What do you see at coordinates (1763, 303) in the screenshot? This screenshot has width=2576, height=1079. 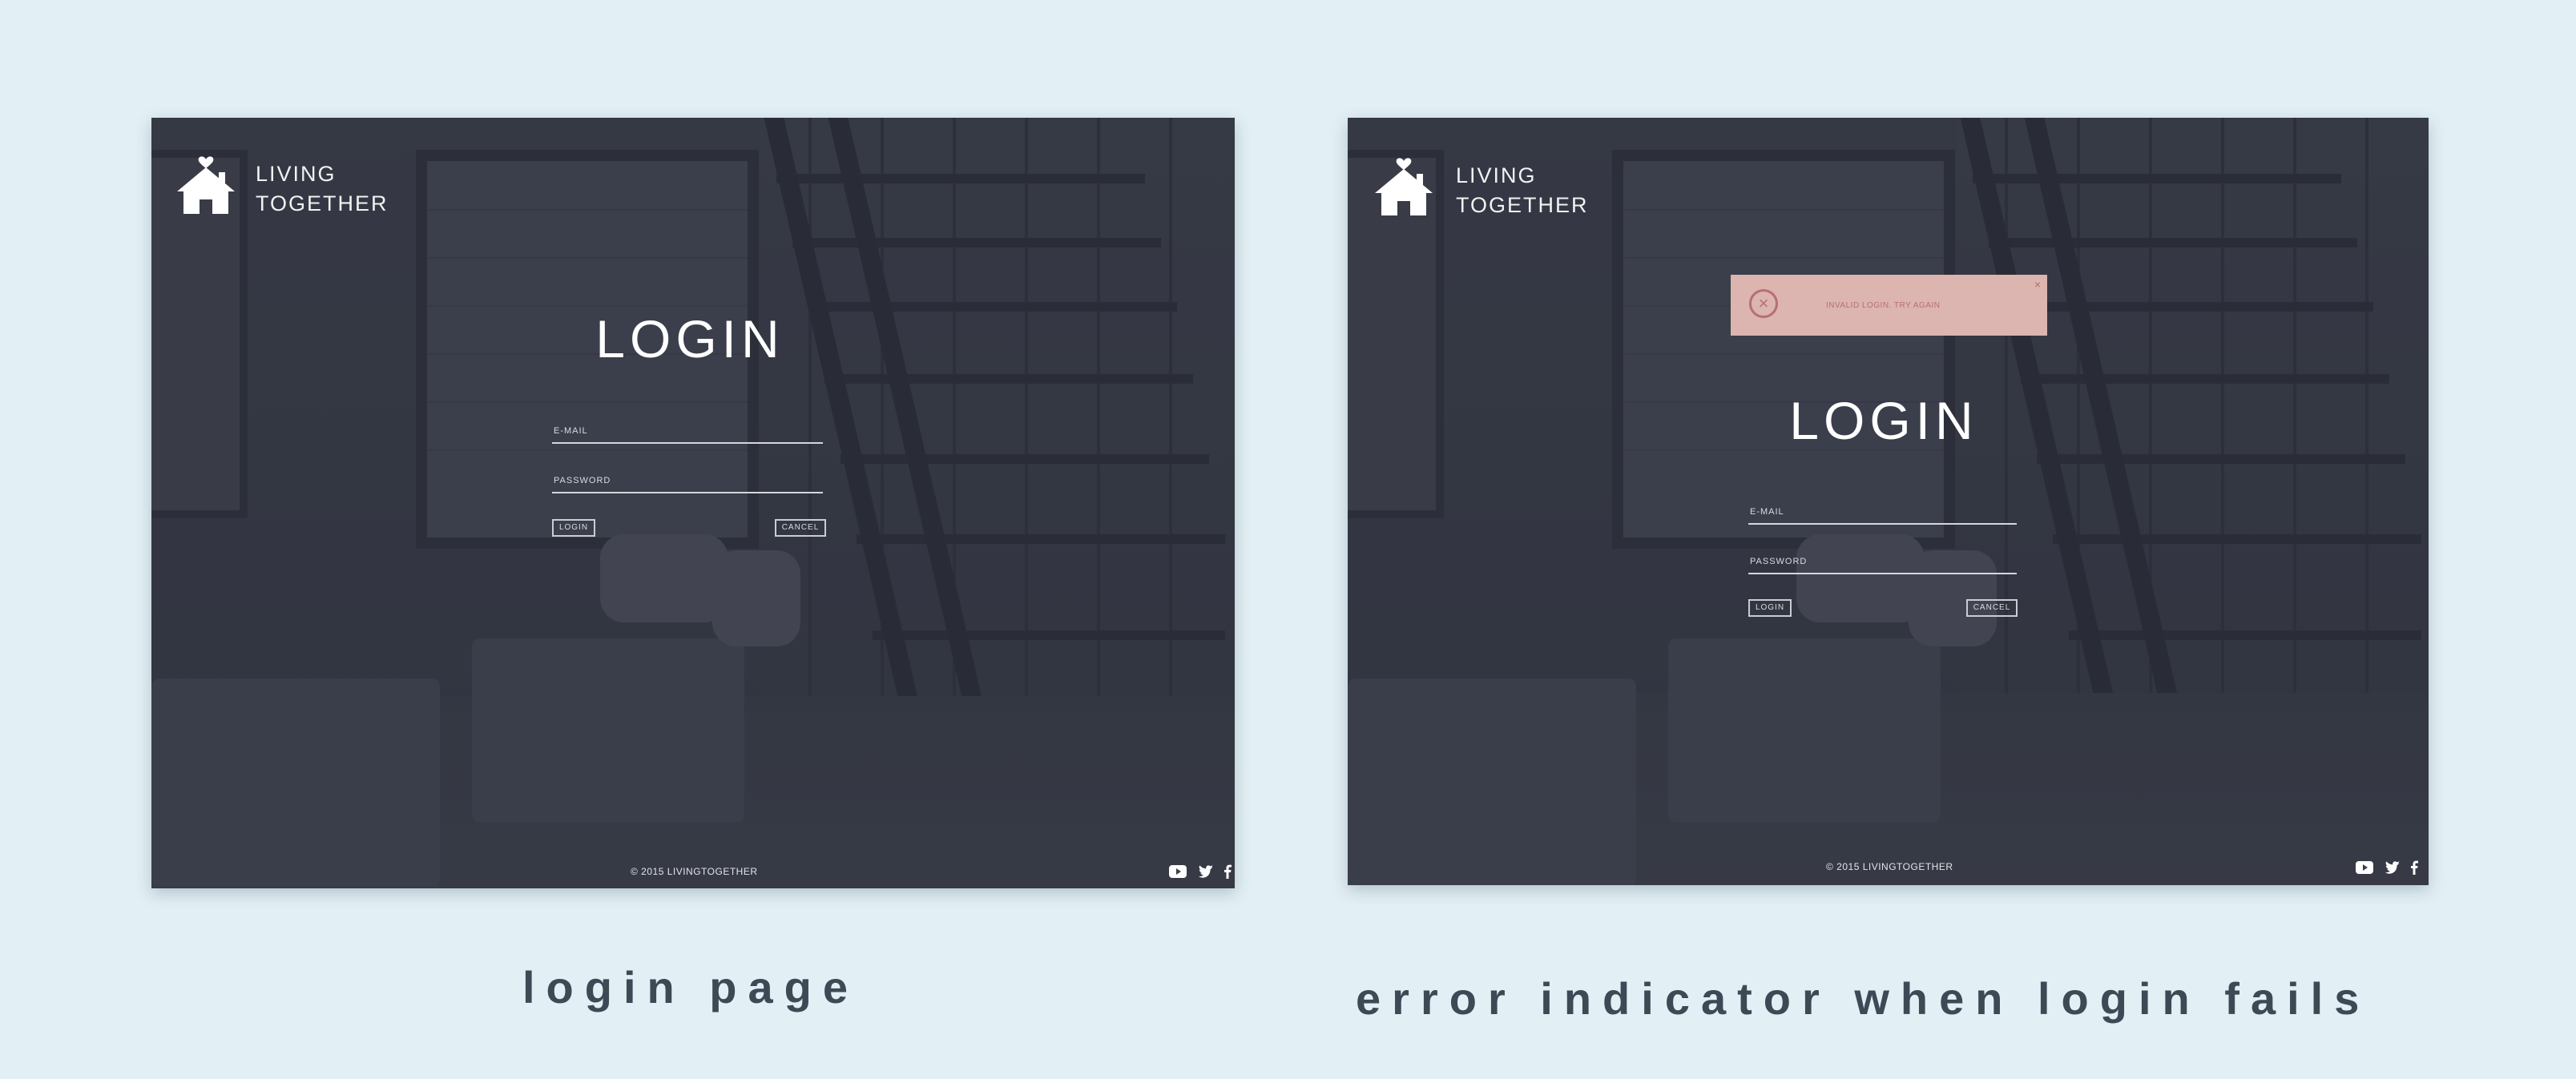 I see `error-circle-x-icon: ×` at bounding box center [1763, 303].